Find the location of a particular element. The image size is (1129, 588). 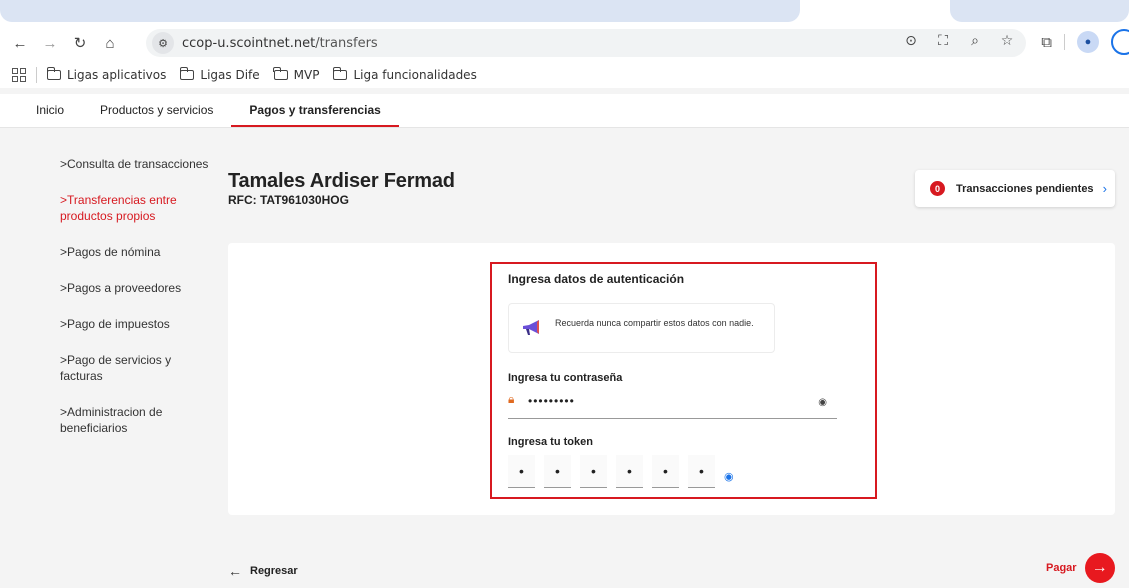

show-password-eye-icon: ◉ is located at coordinates (822, 402).